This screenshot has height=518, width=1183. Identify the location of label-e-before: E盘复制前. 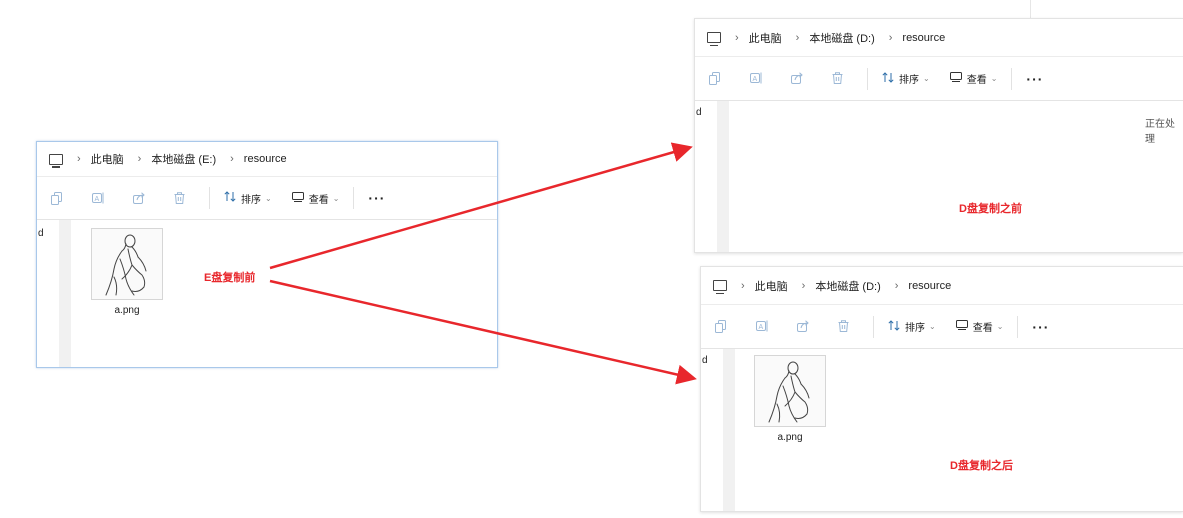
(230, 278).